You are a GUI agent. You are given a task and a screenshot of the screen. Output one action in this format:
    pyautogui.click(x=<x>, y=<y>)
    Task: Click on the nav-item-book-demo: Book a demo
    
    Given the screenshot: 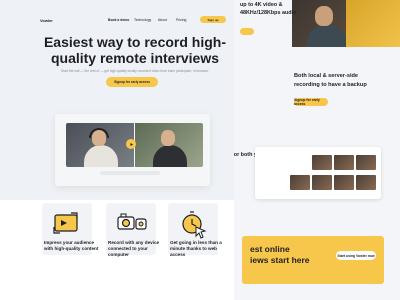 What is the action you would take?
    pyautogui.click(x=118, y=20)
    